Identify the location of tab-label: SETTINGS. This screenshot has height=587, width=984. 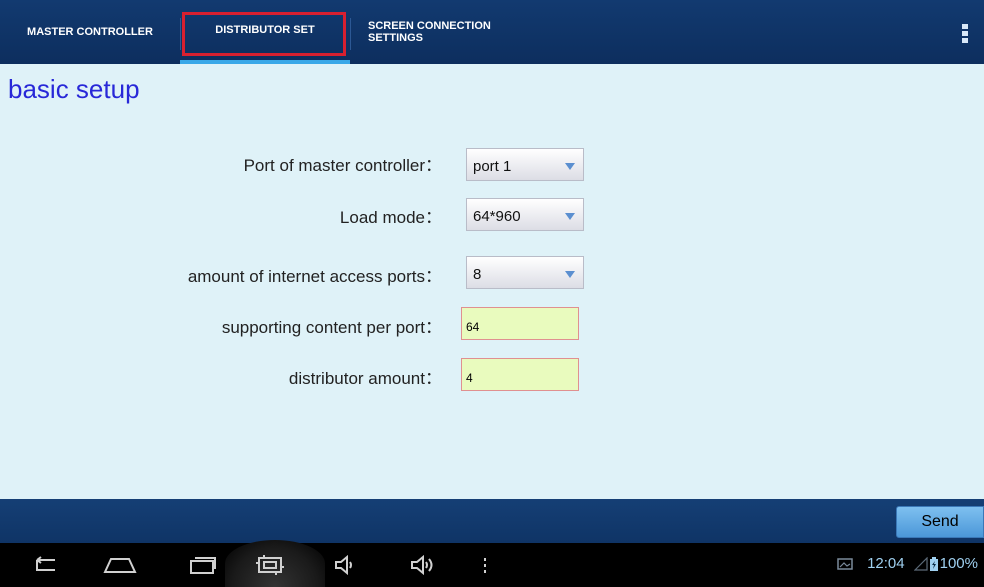
(396, 38).